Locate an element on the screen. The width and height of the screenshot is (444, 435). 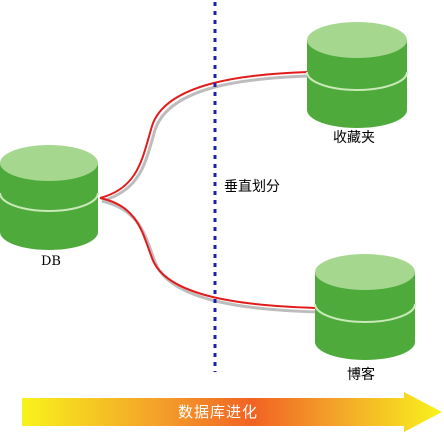
database-evolution-label: 数据库进化 is located at coordinates (222, 411).